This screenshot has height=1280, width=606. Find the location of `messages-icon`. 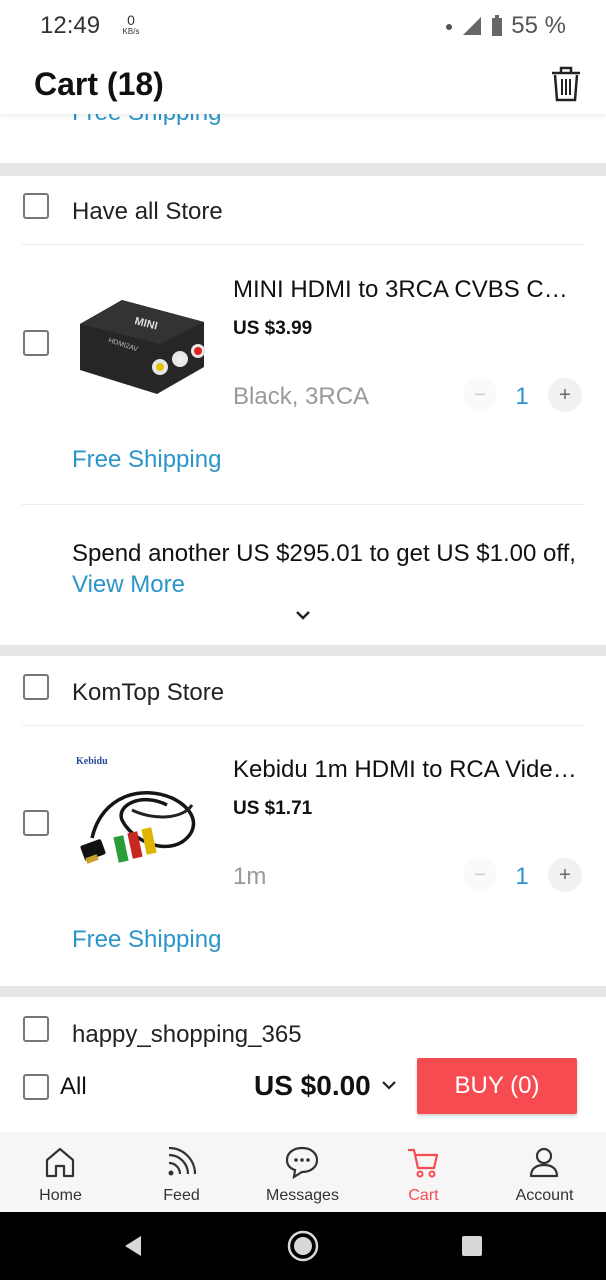

messages-icon is located at coordinates (302, 1163).